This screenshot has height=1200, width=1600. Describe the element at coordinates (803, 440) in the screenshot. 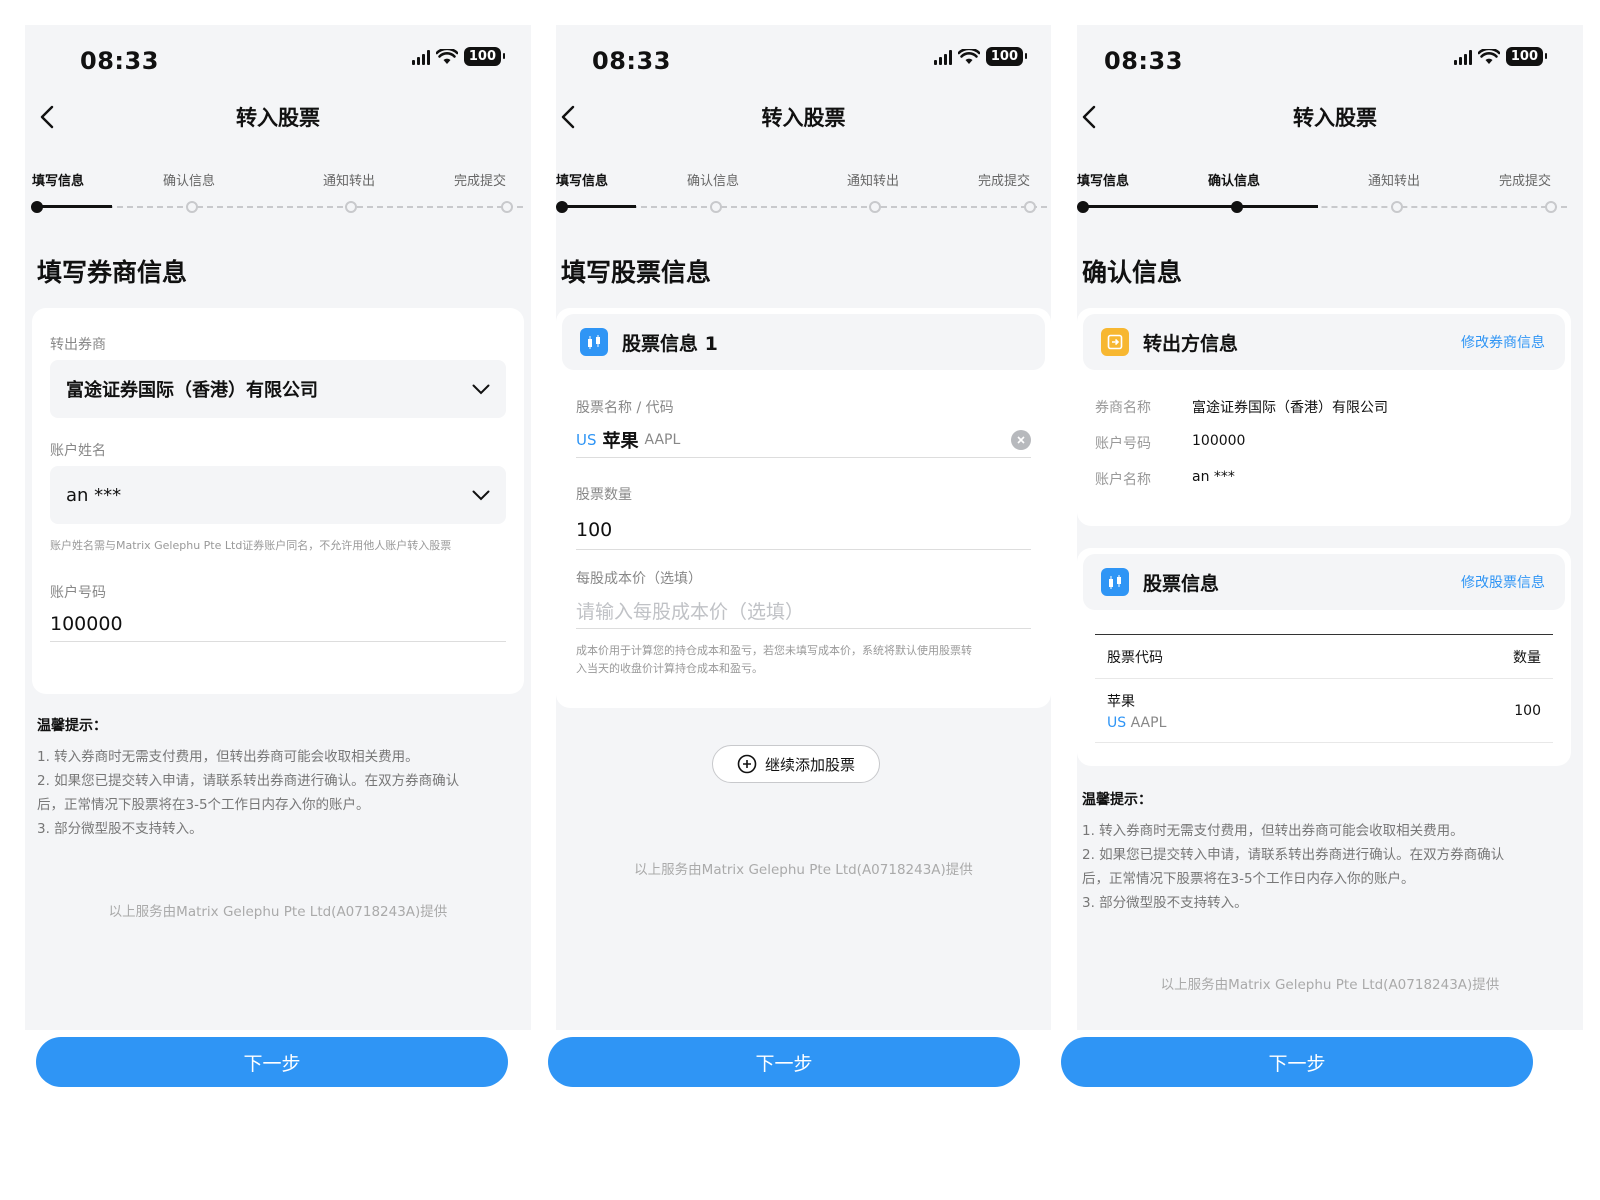

I see `stock-name-input: US 苹果 AAPL` at that location.